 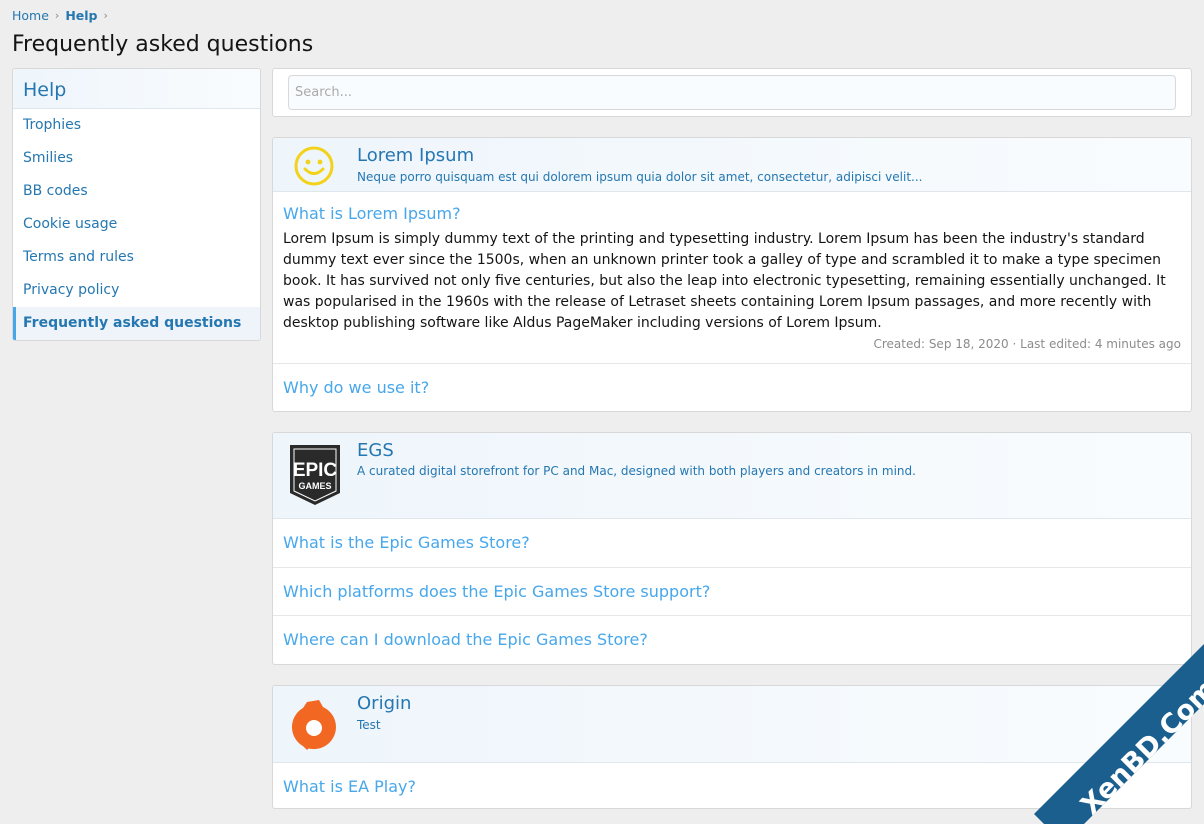 What do you see at coordinates (136, 290) in the screenshot?
I see `sidebar-item-privacy-policy: Privacy policy` at bounding box center [136, 290].